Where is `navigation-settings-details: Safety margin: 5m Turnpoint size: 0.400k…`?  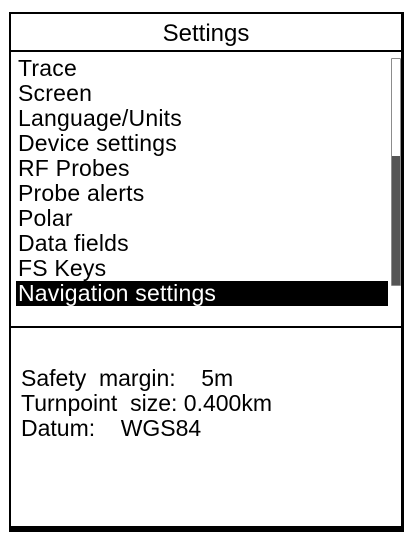 navigation-settings-details: Safety margin: 5m Turnpoint size: 0.400k… is located at coordinates (146, 403).